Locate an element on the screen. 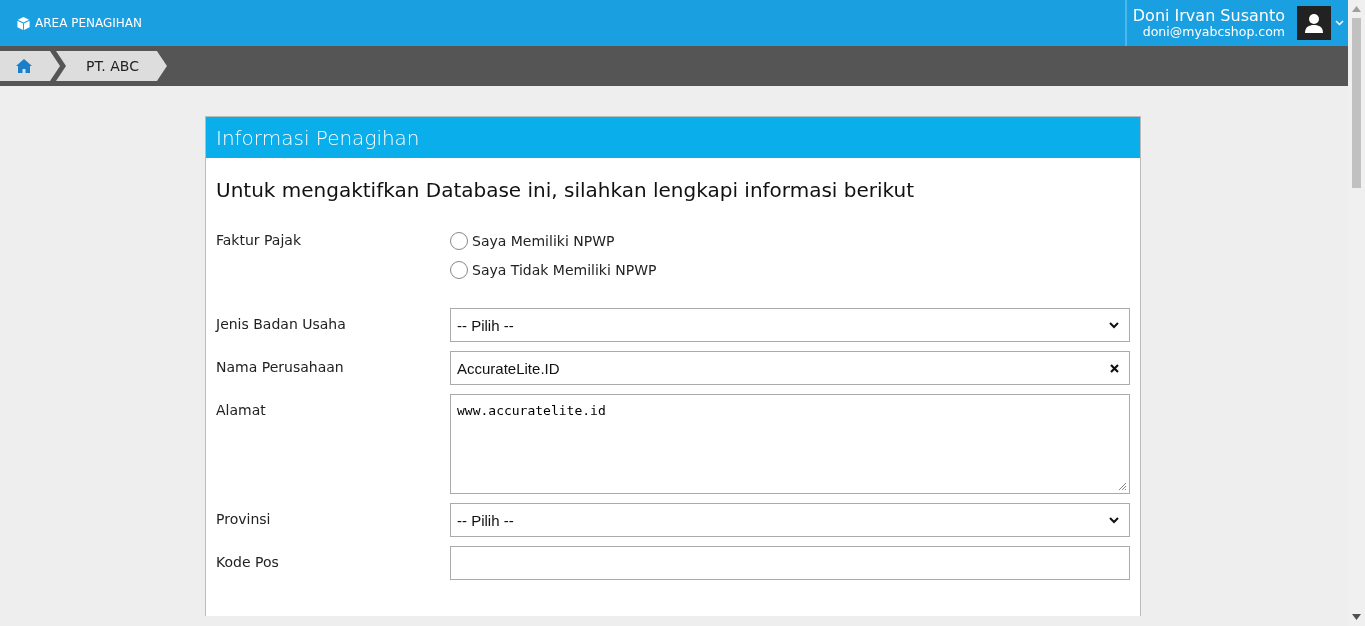 This screenshot has width=1365, height=626. textarea-field: www.accuratelite.id is located at coordinates (790, 444).